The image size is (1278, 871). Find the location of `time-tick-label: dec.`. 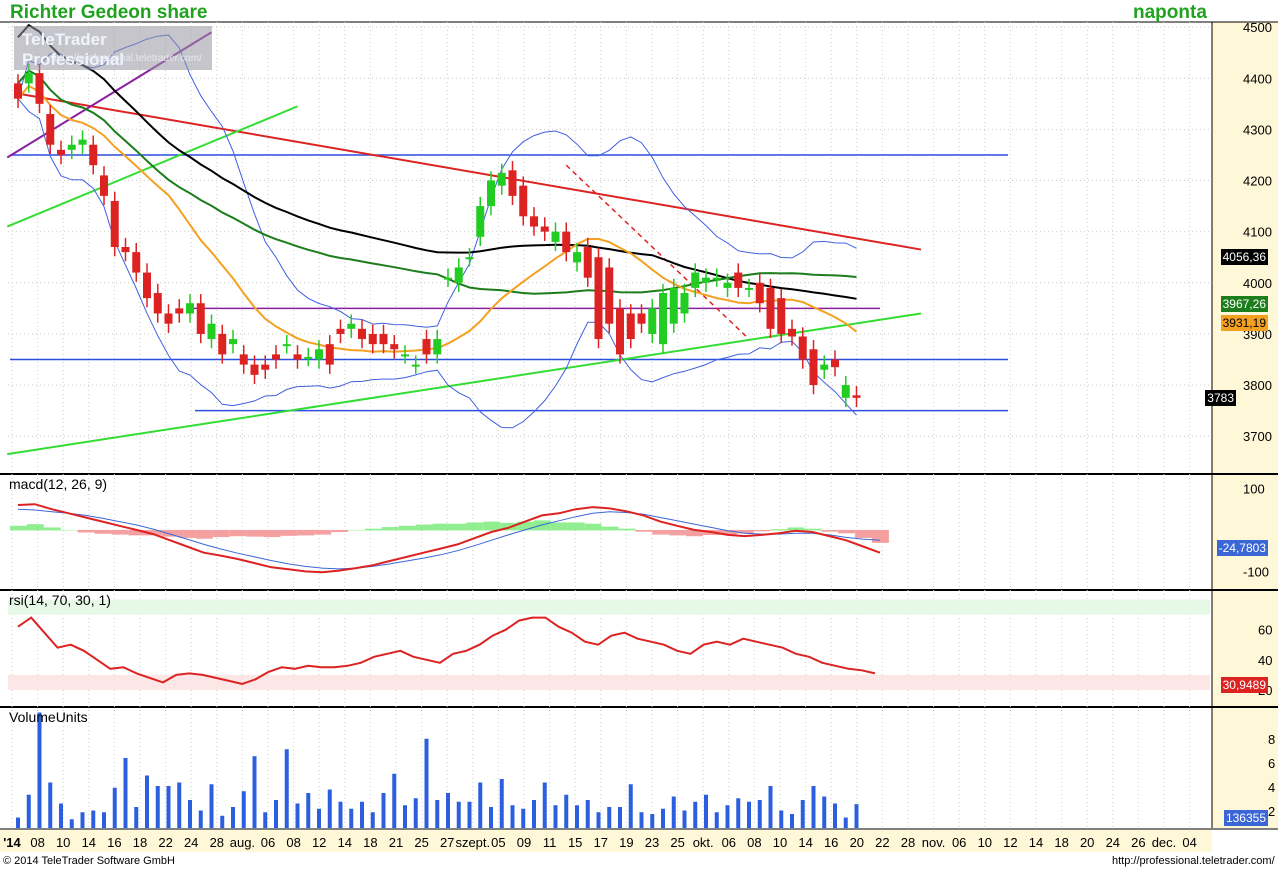

time-tick-label: dec. is located at coordinates (1164, 842).